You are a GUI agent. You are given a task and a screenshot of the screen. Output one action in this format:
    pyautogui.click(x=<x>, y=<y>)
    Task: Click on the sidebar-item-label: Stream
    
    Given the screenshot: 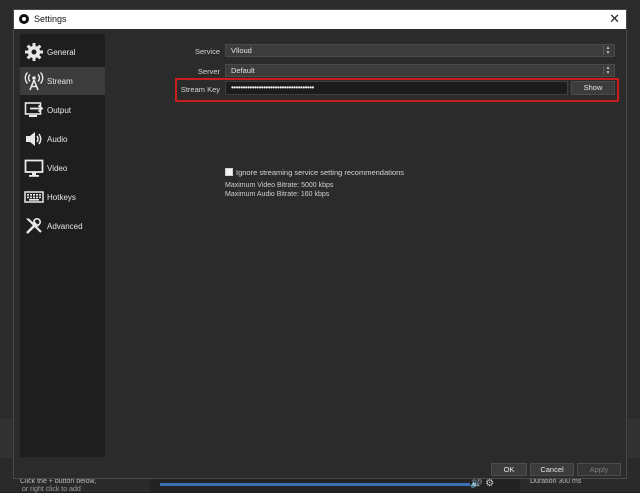 What is the action you would take?
    pyautogui.click(x=60, y=81)
    